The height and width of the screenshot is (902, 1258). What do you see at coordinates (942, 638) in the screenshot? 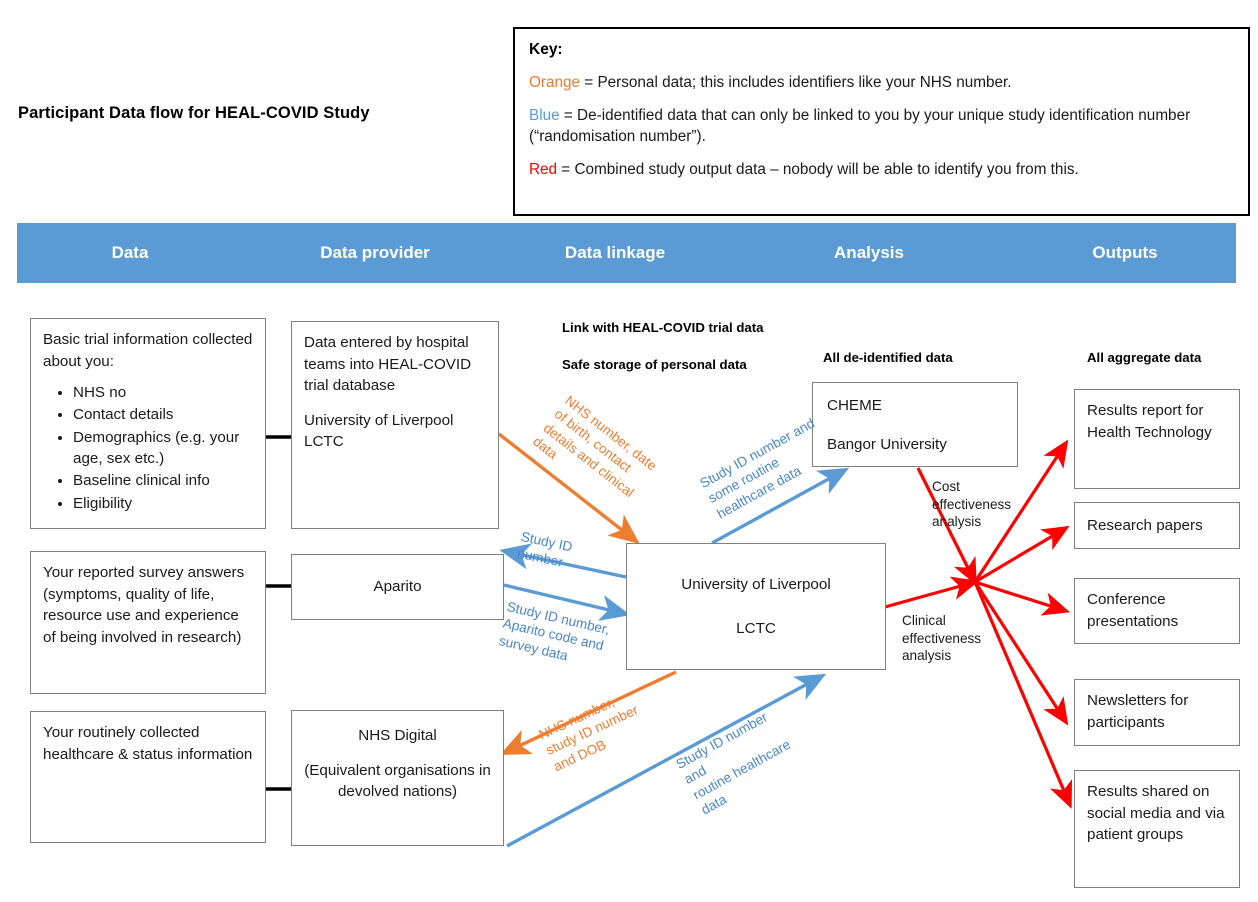
I see `label-clinical-effectiveness-analysis: Clinical effectiveness analysis` at bounding box center [942, 638].